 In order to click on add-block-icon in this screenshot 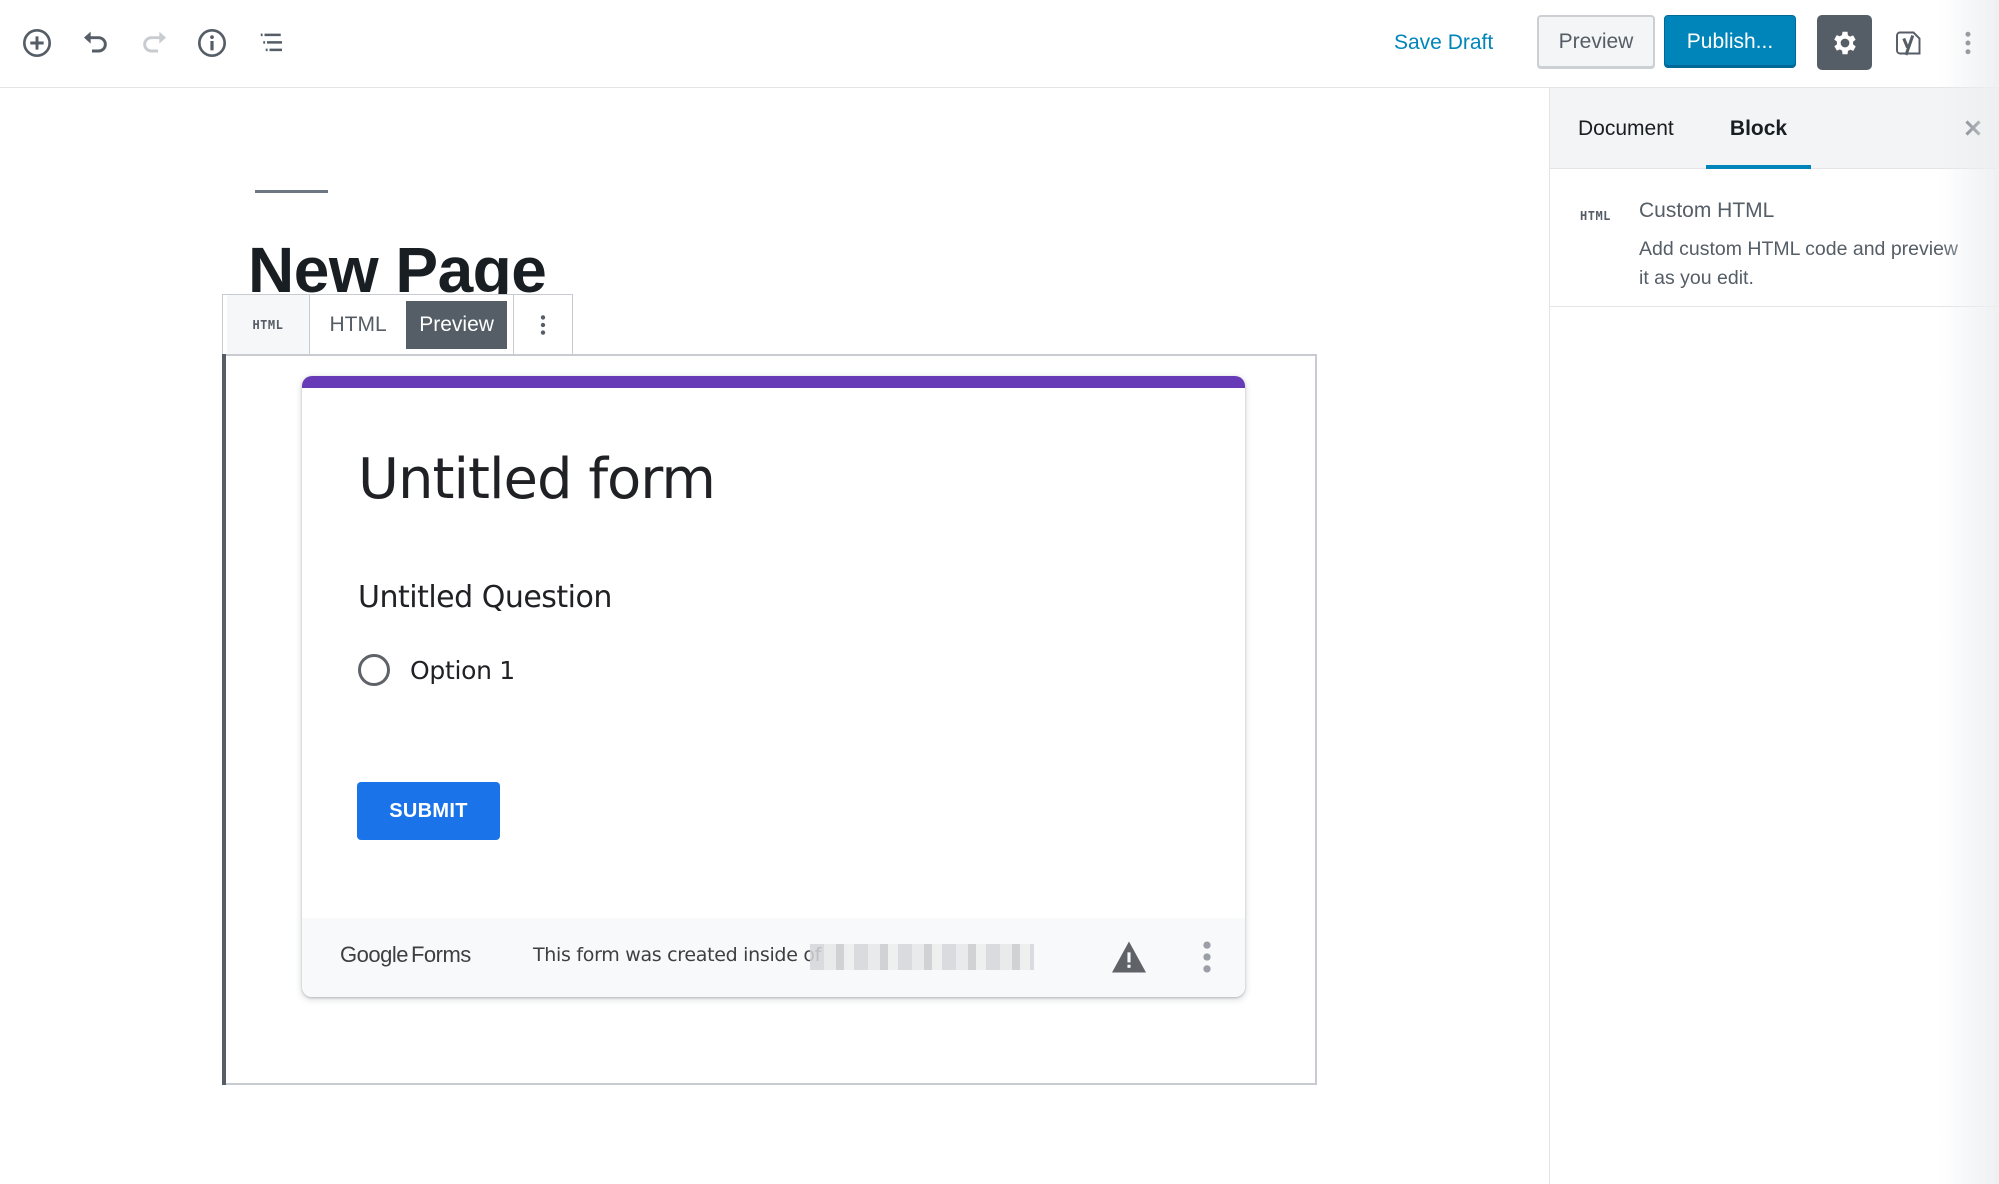, I will do `click(37, 43)`.